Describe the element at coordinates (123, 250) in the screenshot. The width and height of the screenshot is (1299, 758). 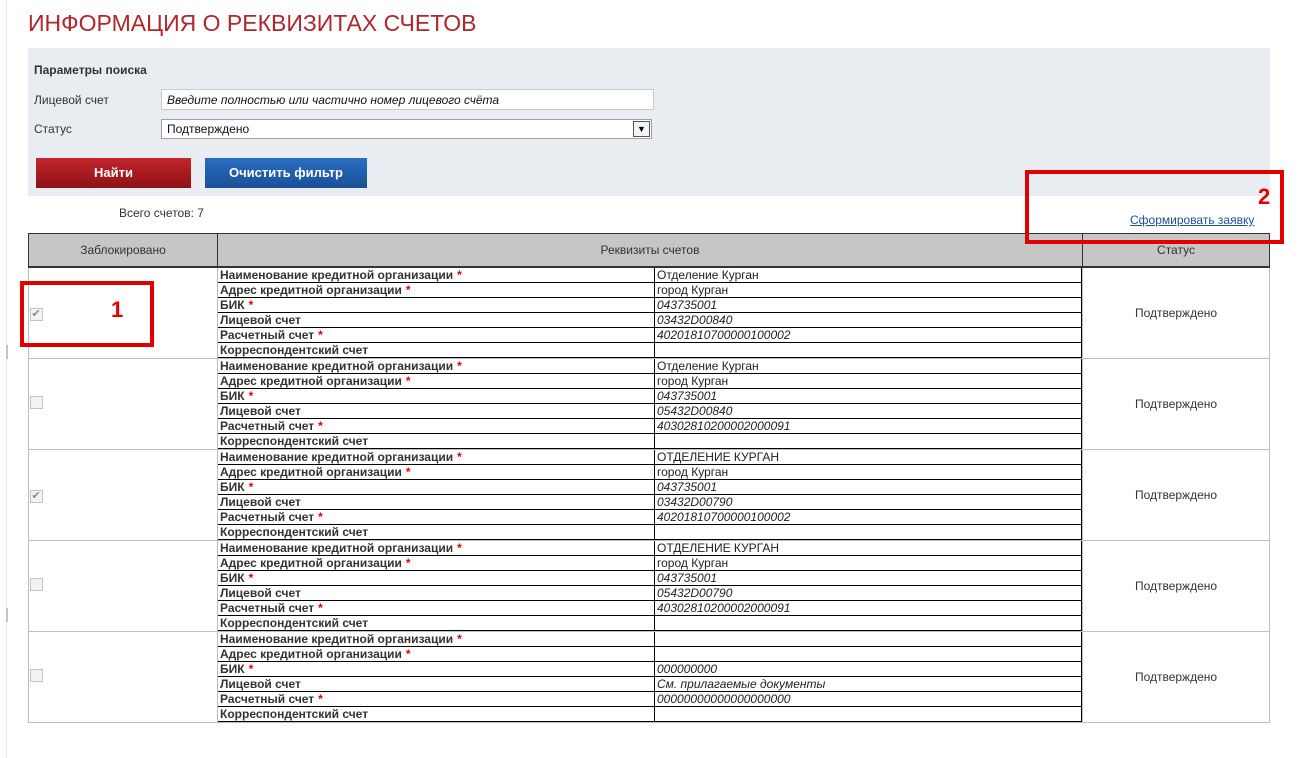
I see `col-blocked: Заблокировано` at that location.